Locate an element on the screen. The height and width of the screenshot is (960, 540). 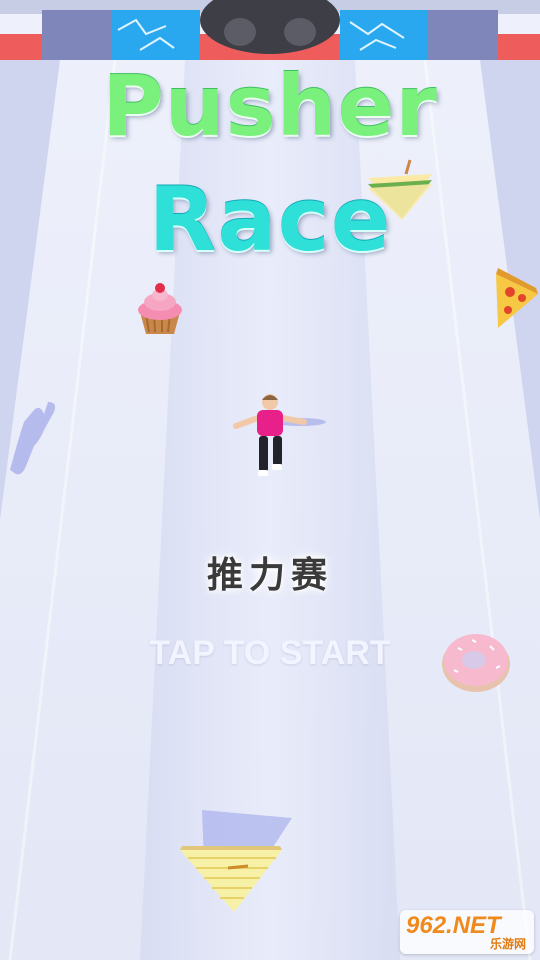
watermark-sub-text: 乐游网 is located at coordinates (507, 944).